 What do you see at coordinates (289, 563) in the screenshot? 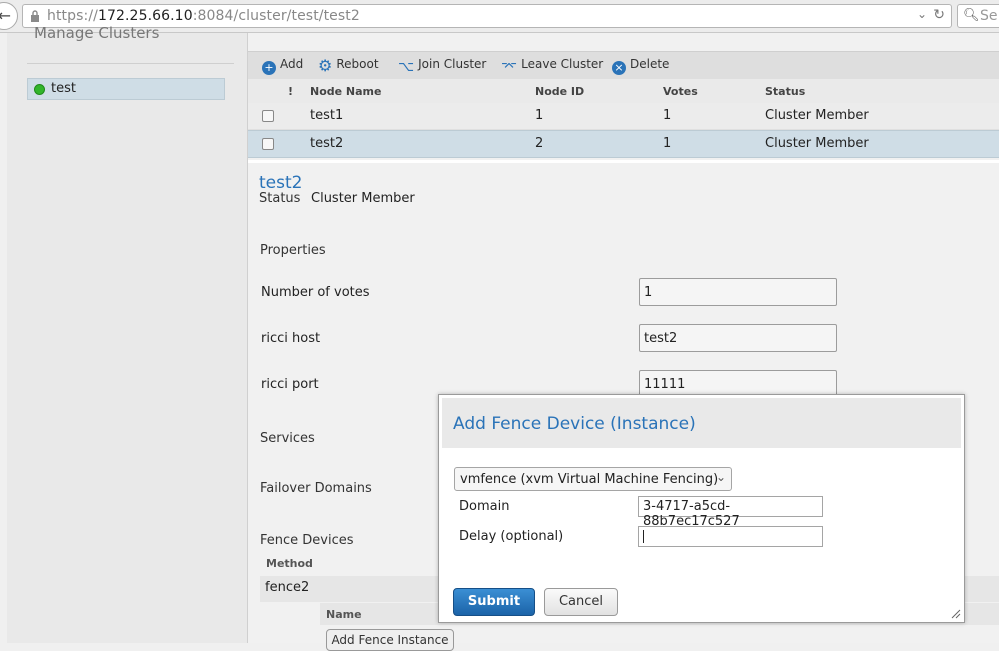
I see `method-header: Method` at bounding box center [289, 563].